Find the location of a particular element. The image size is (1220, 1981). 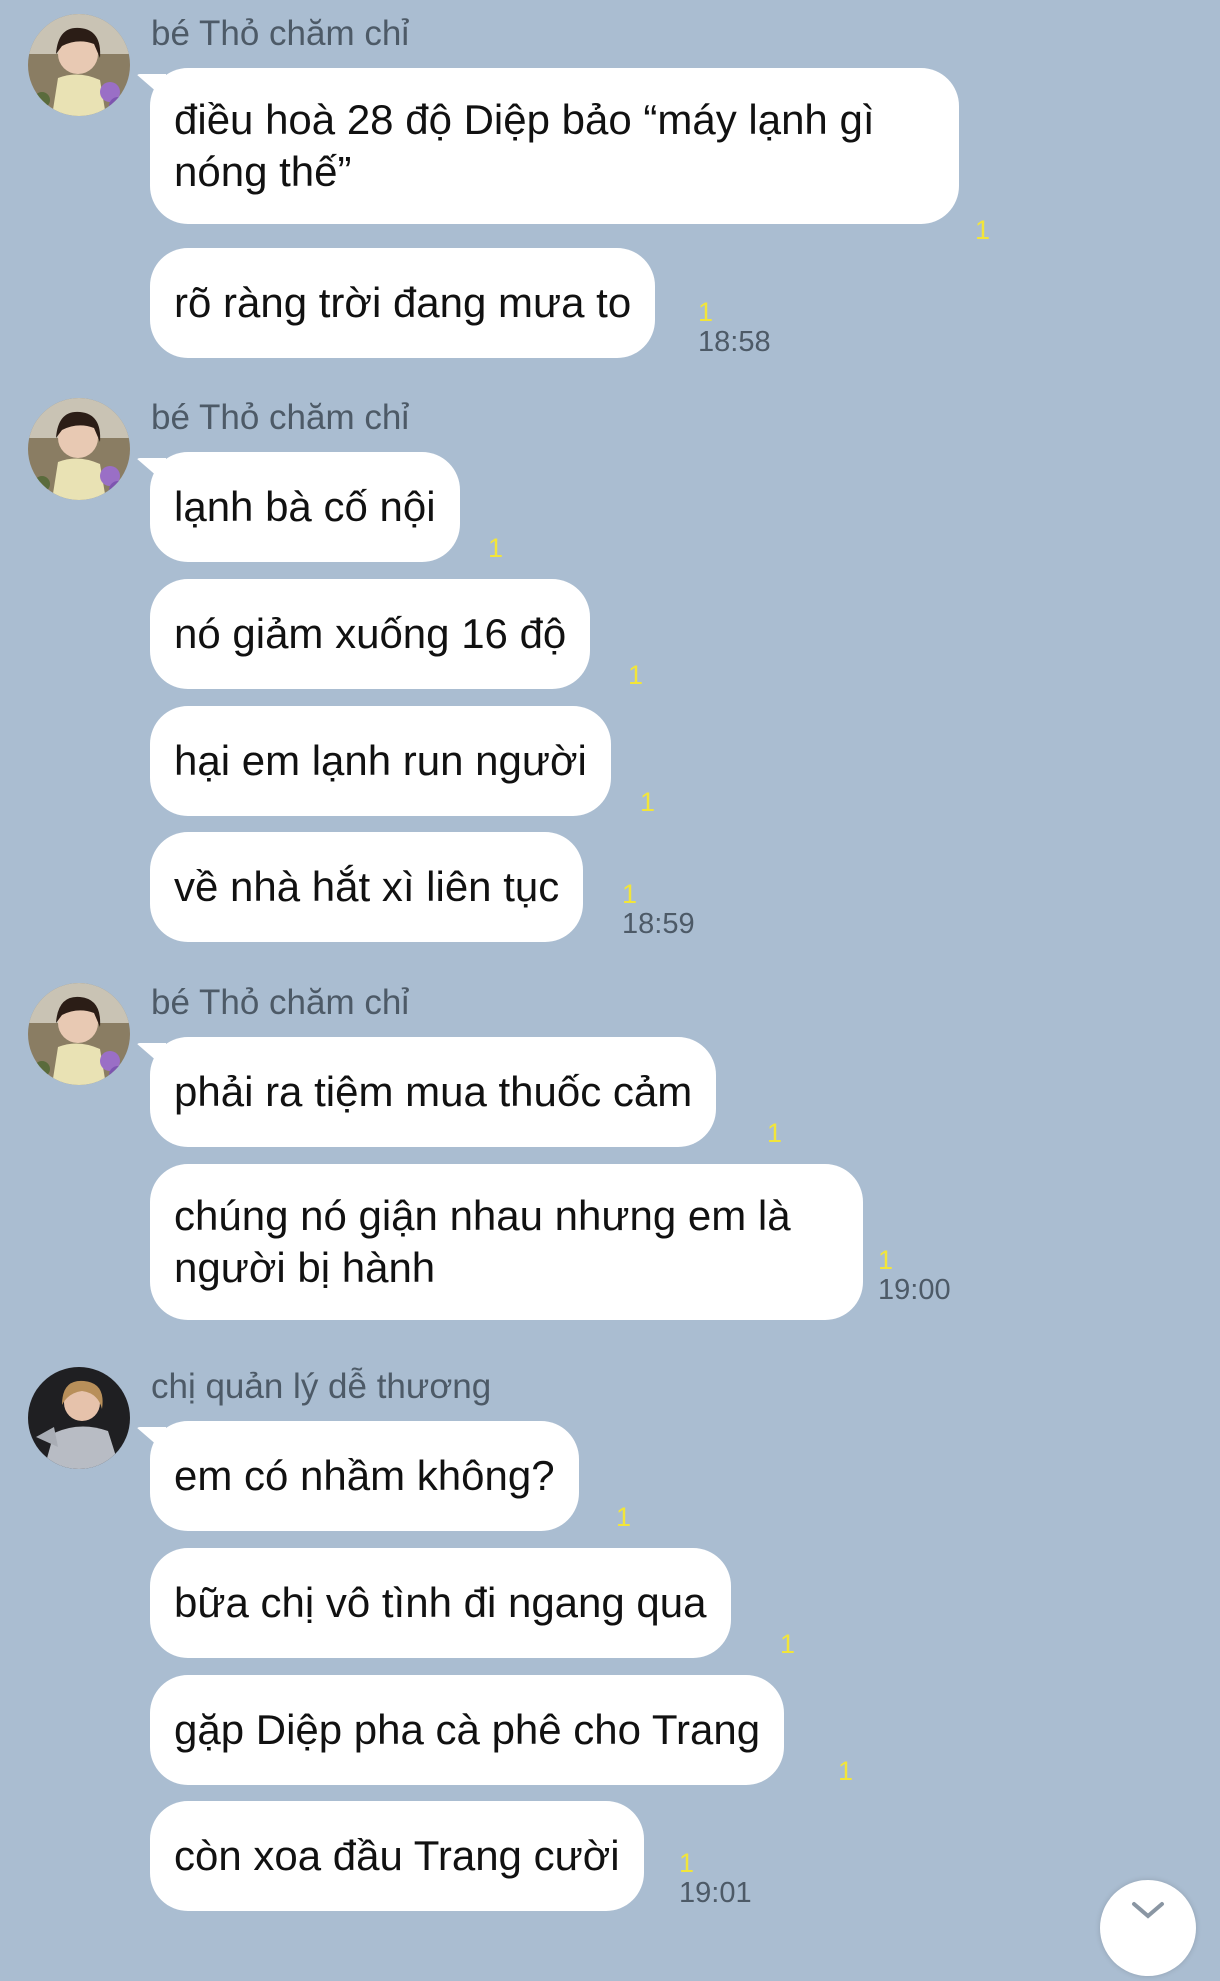

sender-name: chị quản lý dễ thương is located at coordinates (321, 1386).